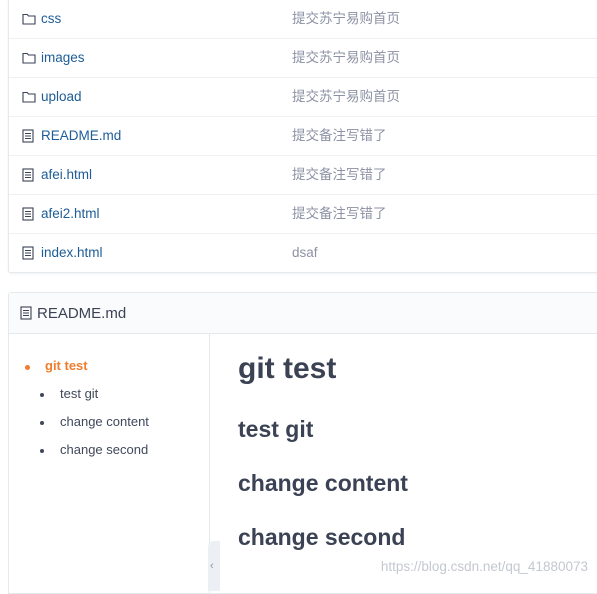 The image size is (597, 594). What do you see at coordinates (51, 19) in the screenshot?
I see `file-name: css` at bounding box center [51, 19].